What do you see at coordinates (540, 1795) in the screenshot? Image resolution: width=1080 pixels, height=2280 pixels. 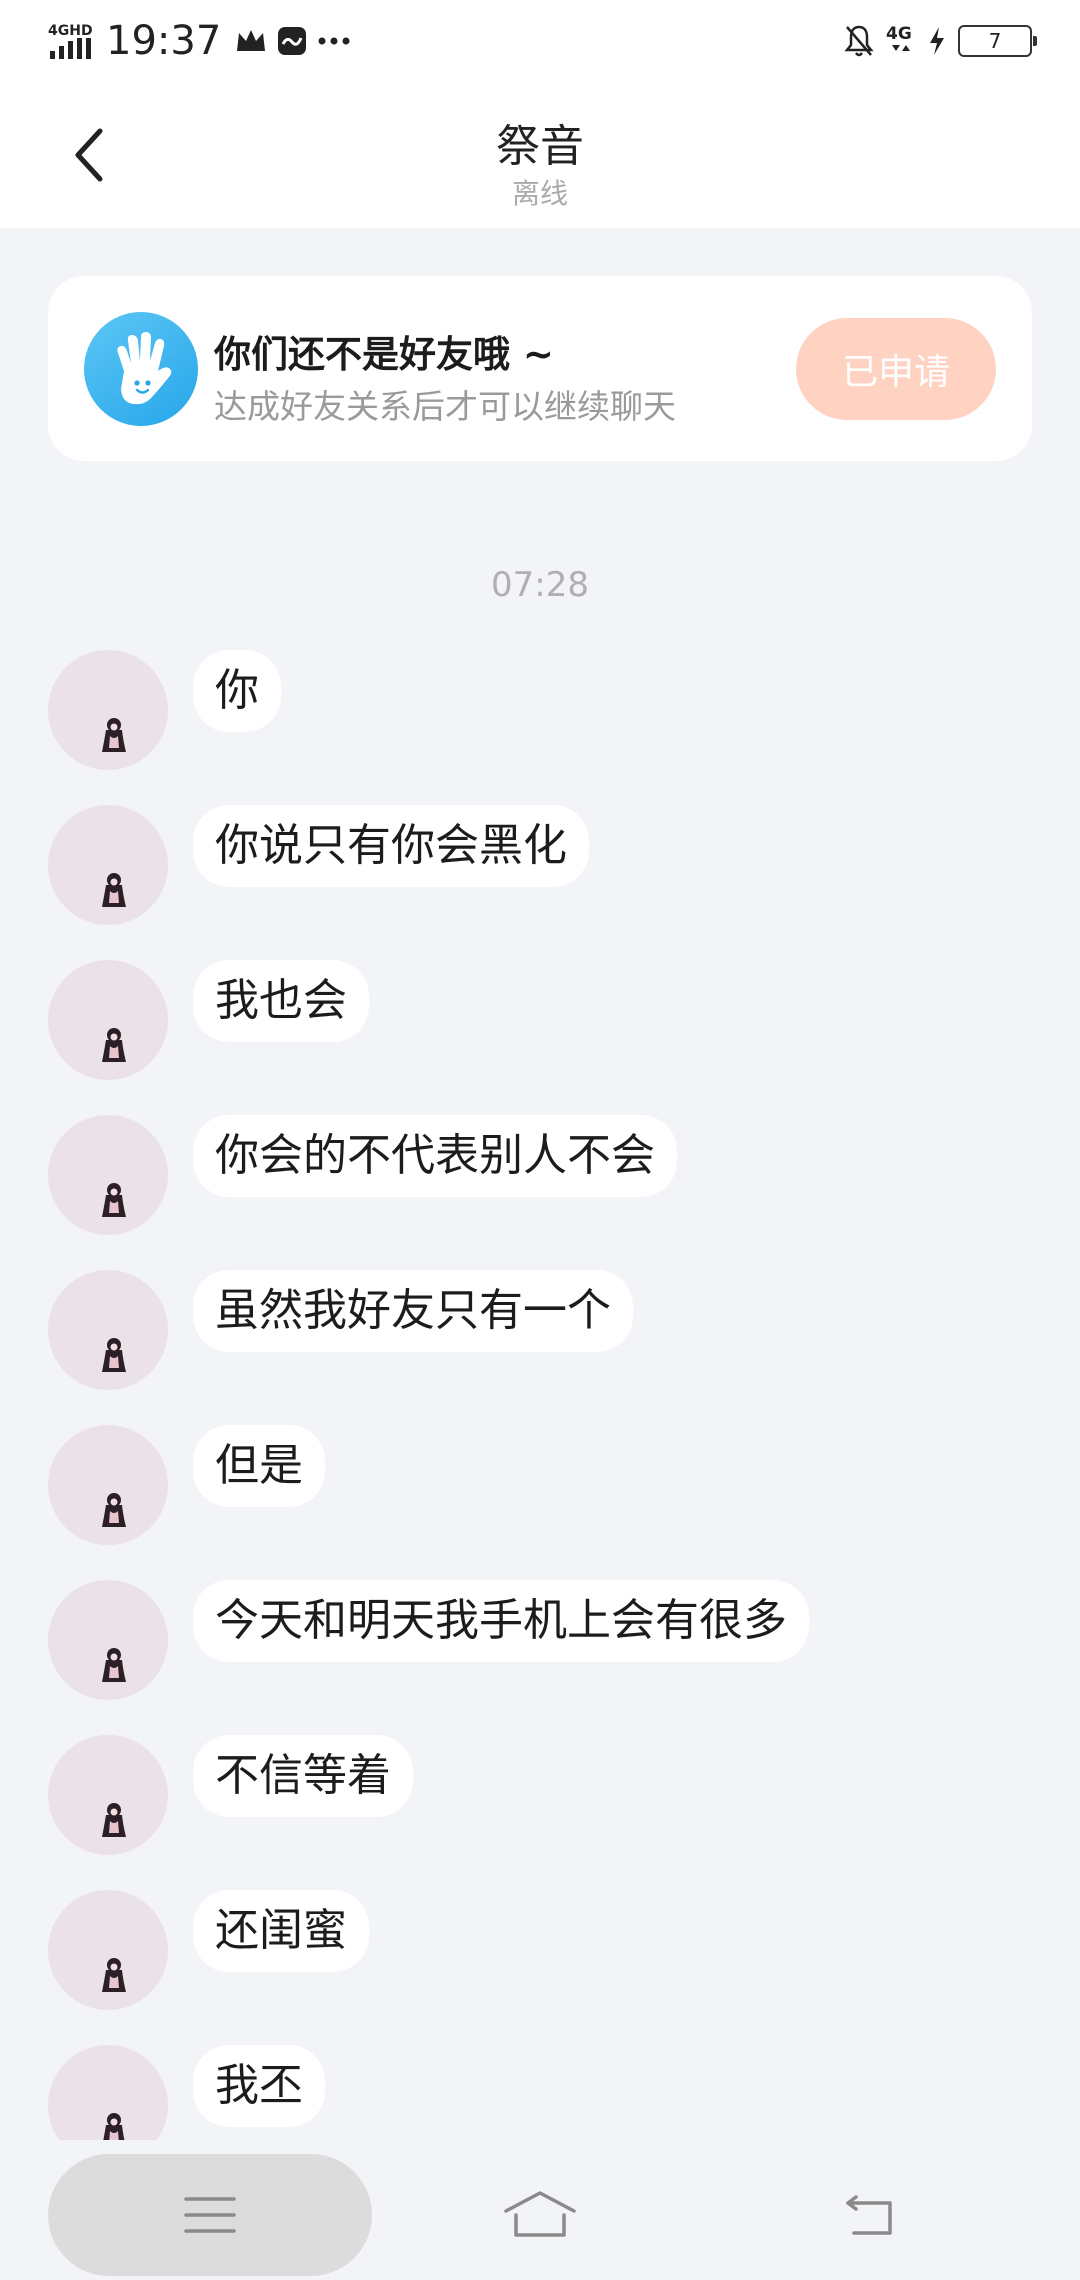 I see `message-row: 不信等着` at bounding box center [540, 1795].